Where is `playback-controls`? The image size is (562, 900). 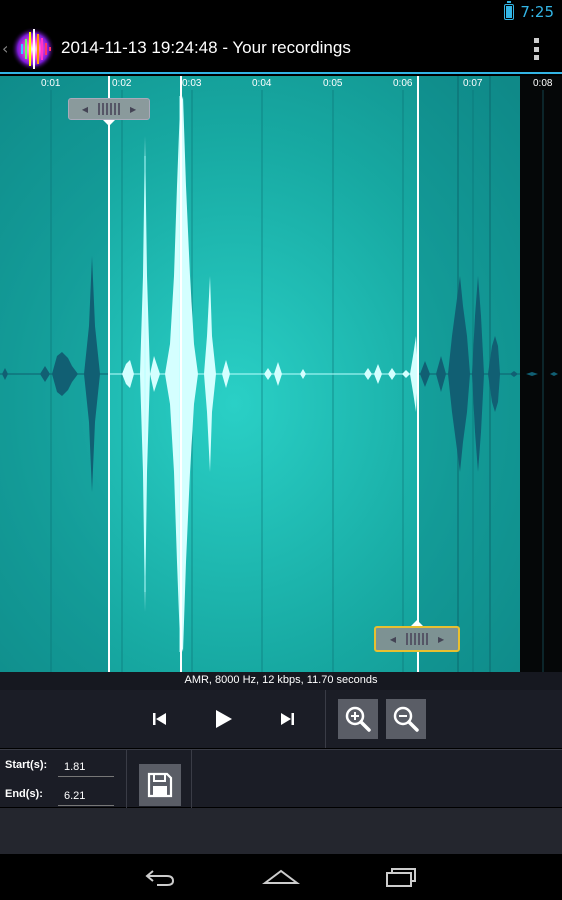 playback-controls is located at coordinates (281, 719).